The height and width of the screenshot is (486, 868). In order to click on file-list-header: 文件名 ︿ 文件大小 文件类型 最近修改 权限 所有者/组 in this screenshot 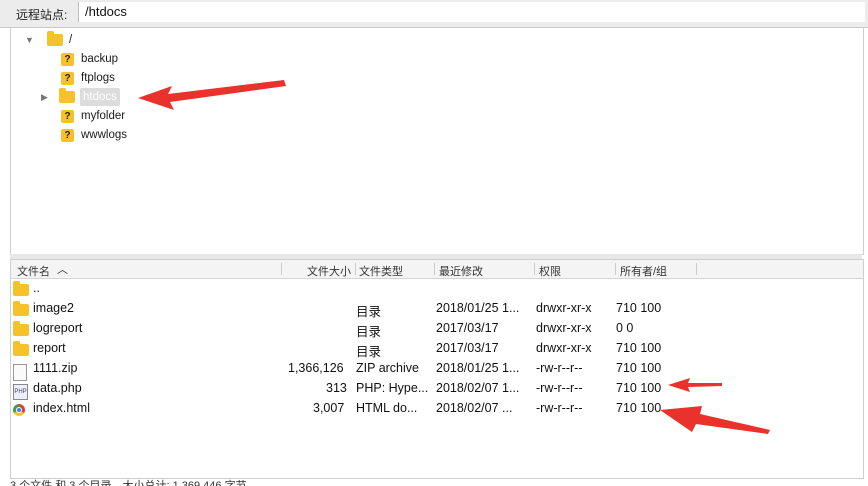, I will do `click(437, 269)`.